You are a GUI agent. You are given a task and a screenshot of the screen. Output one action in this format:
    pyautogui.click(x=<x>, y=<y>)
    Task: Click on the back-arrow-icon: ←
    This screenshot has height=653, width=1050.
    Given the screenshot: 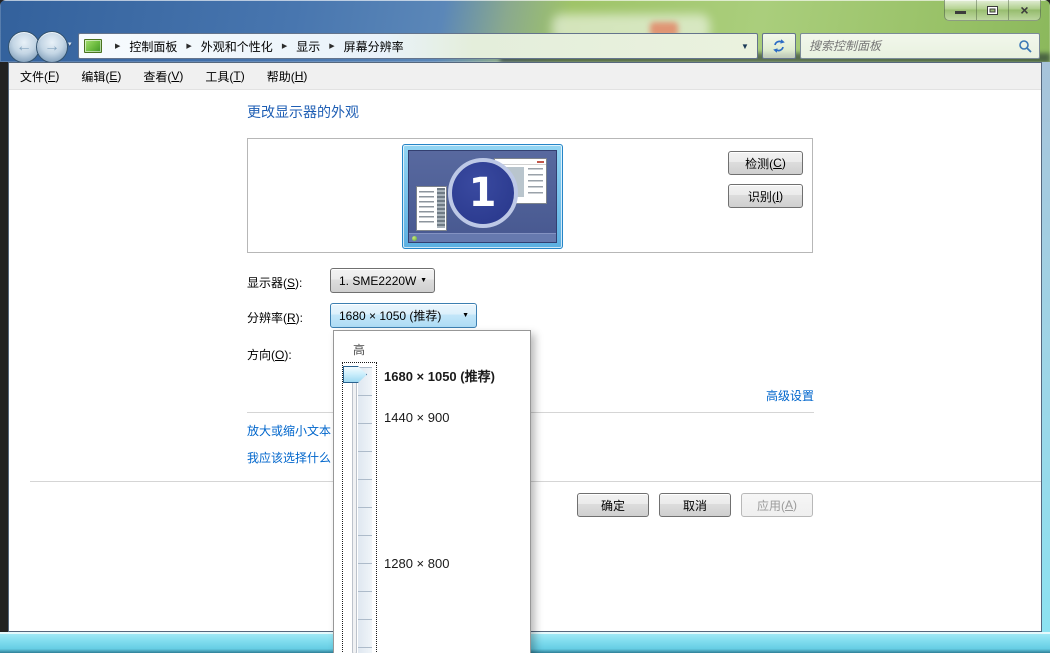 What is the action you would take?
    pyautogui.click(x=24, y=46)
    